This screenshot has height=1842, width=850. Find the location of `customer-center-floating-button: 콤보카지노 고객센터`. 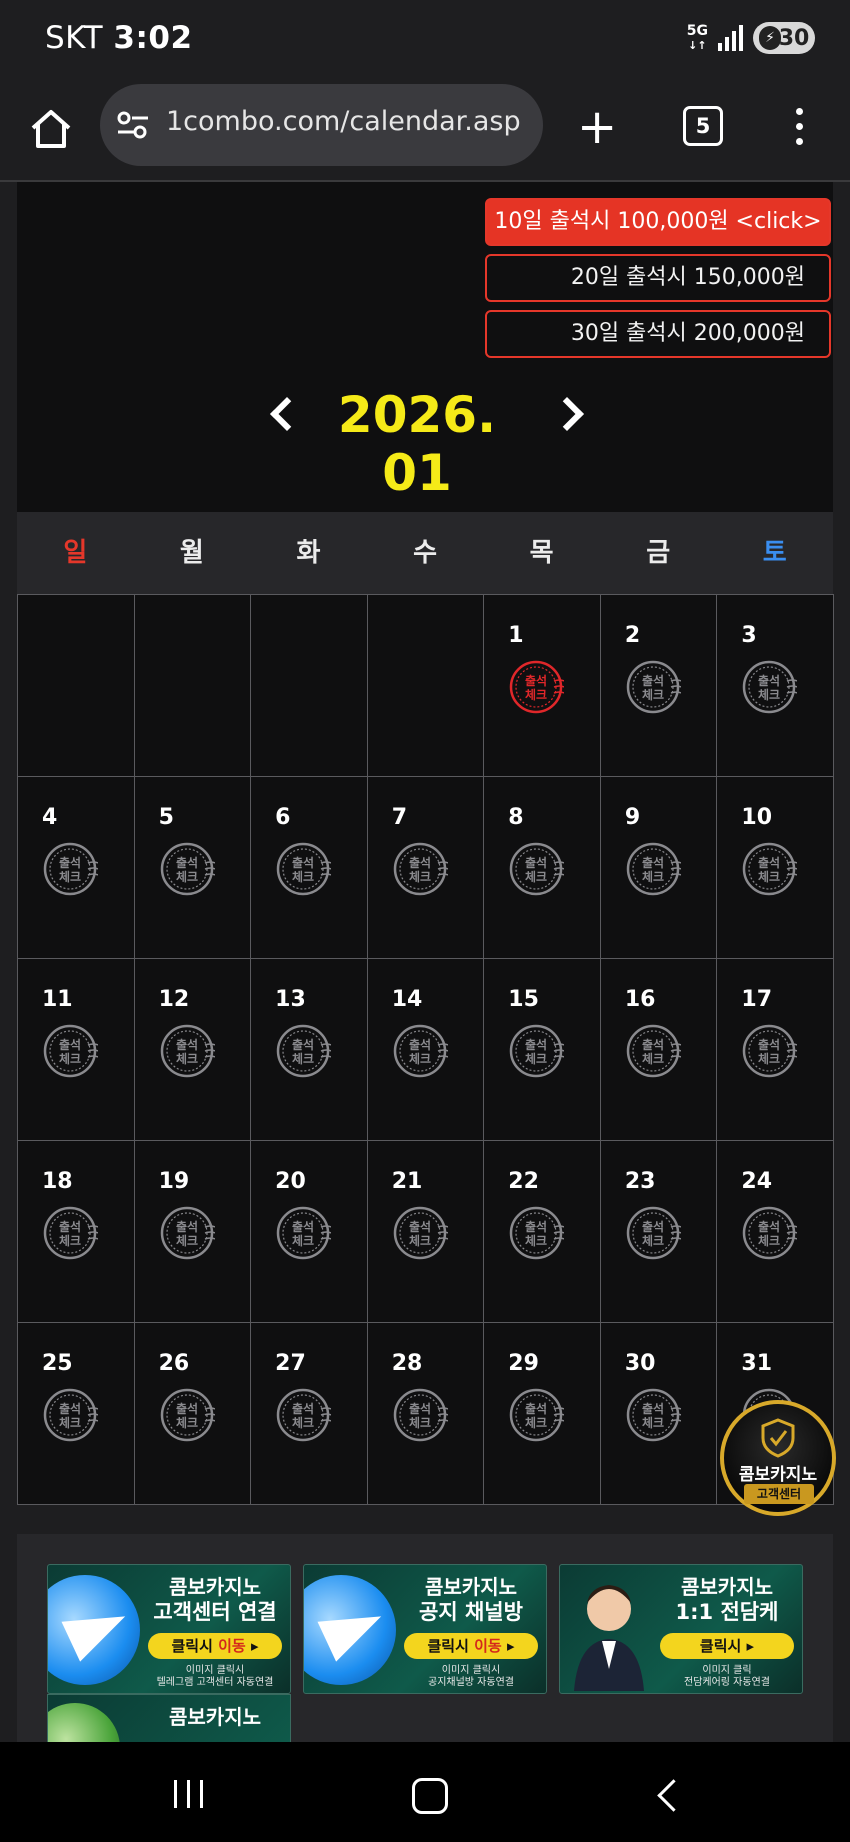

customer-center-floating-button: 콤보카지노 고객센터 is located at coordinates (778, 1458).